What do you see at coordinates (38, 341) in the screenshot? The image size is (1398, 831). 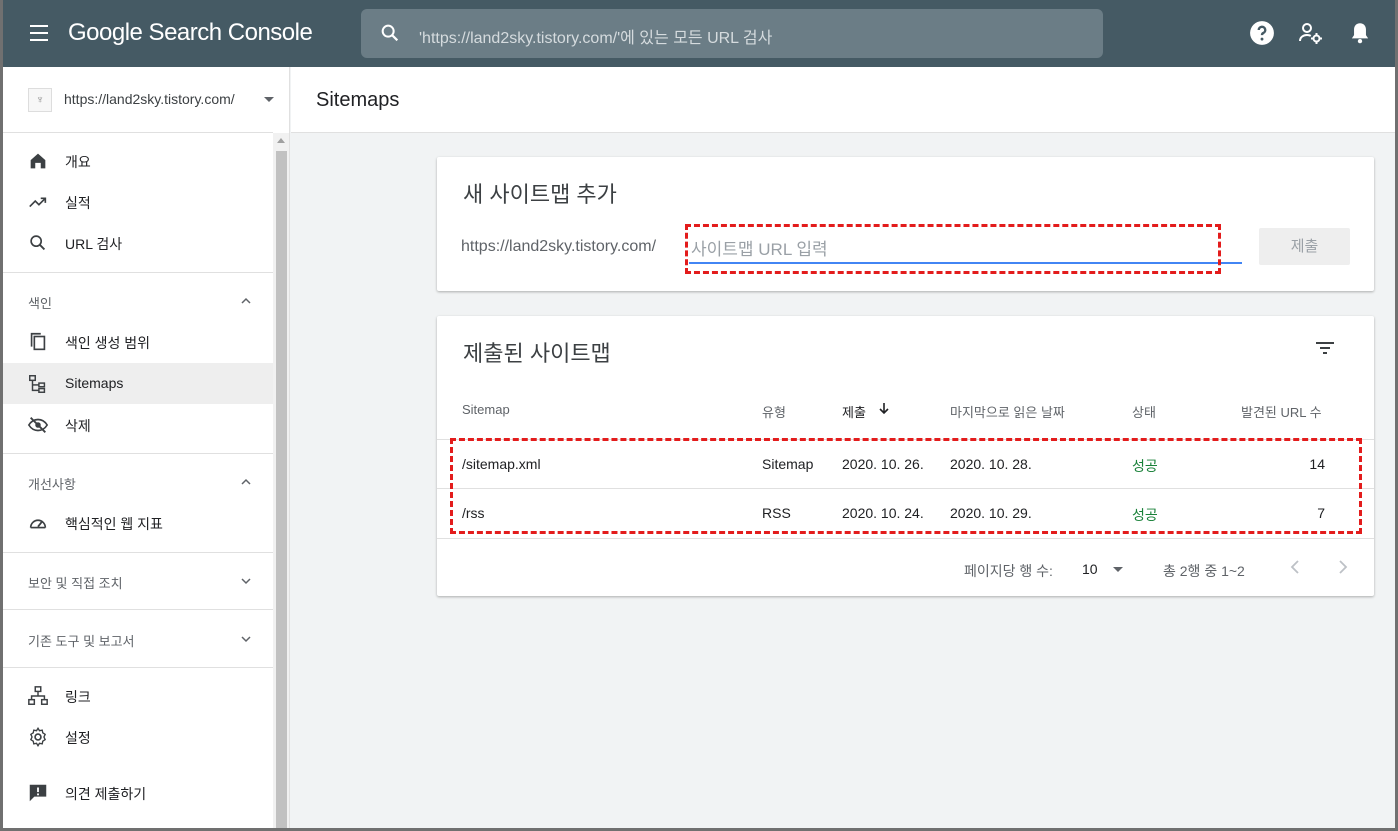 I see `copy-icon` at bounding box center [38, 341].